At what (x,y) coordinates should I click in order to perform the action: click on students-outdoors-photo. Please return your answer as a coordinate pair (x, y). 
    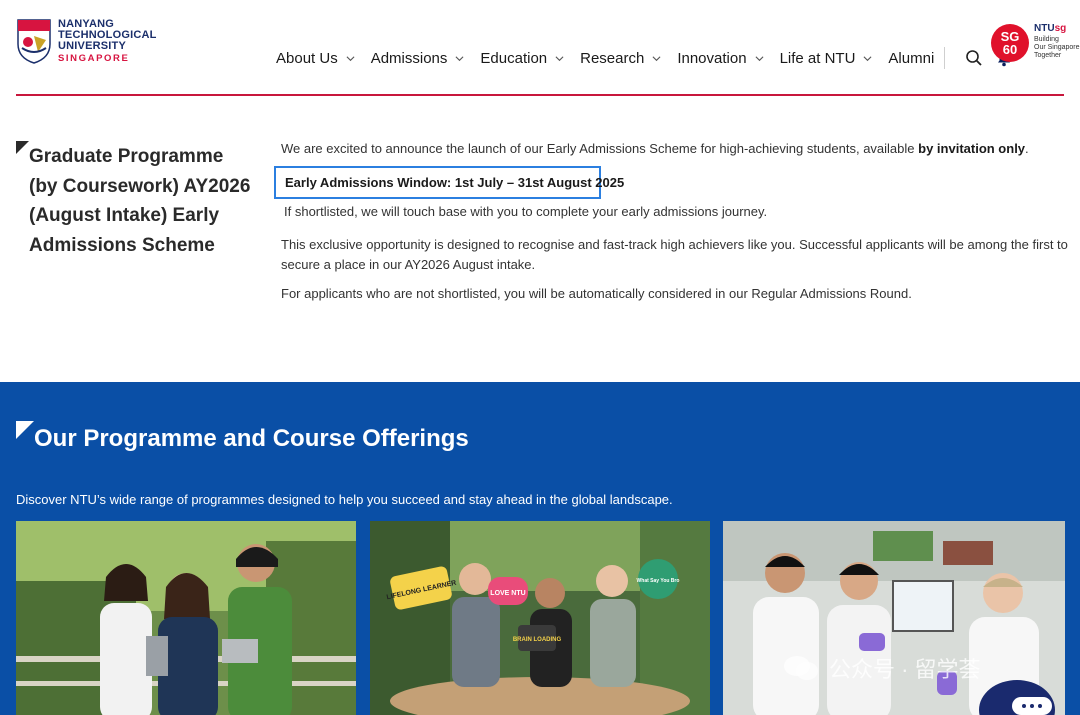
    Looking at the image, I should click on (186, 618).